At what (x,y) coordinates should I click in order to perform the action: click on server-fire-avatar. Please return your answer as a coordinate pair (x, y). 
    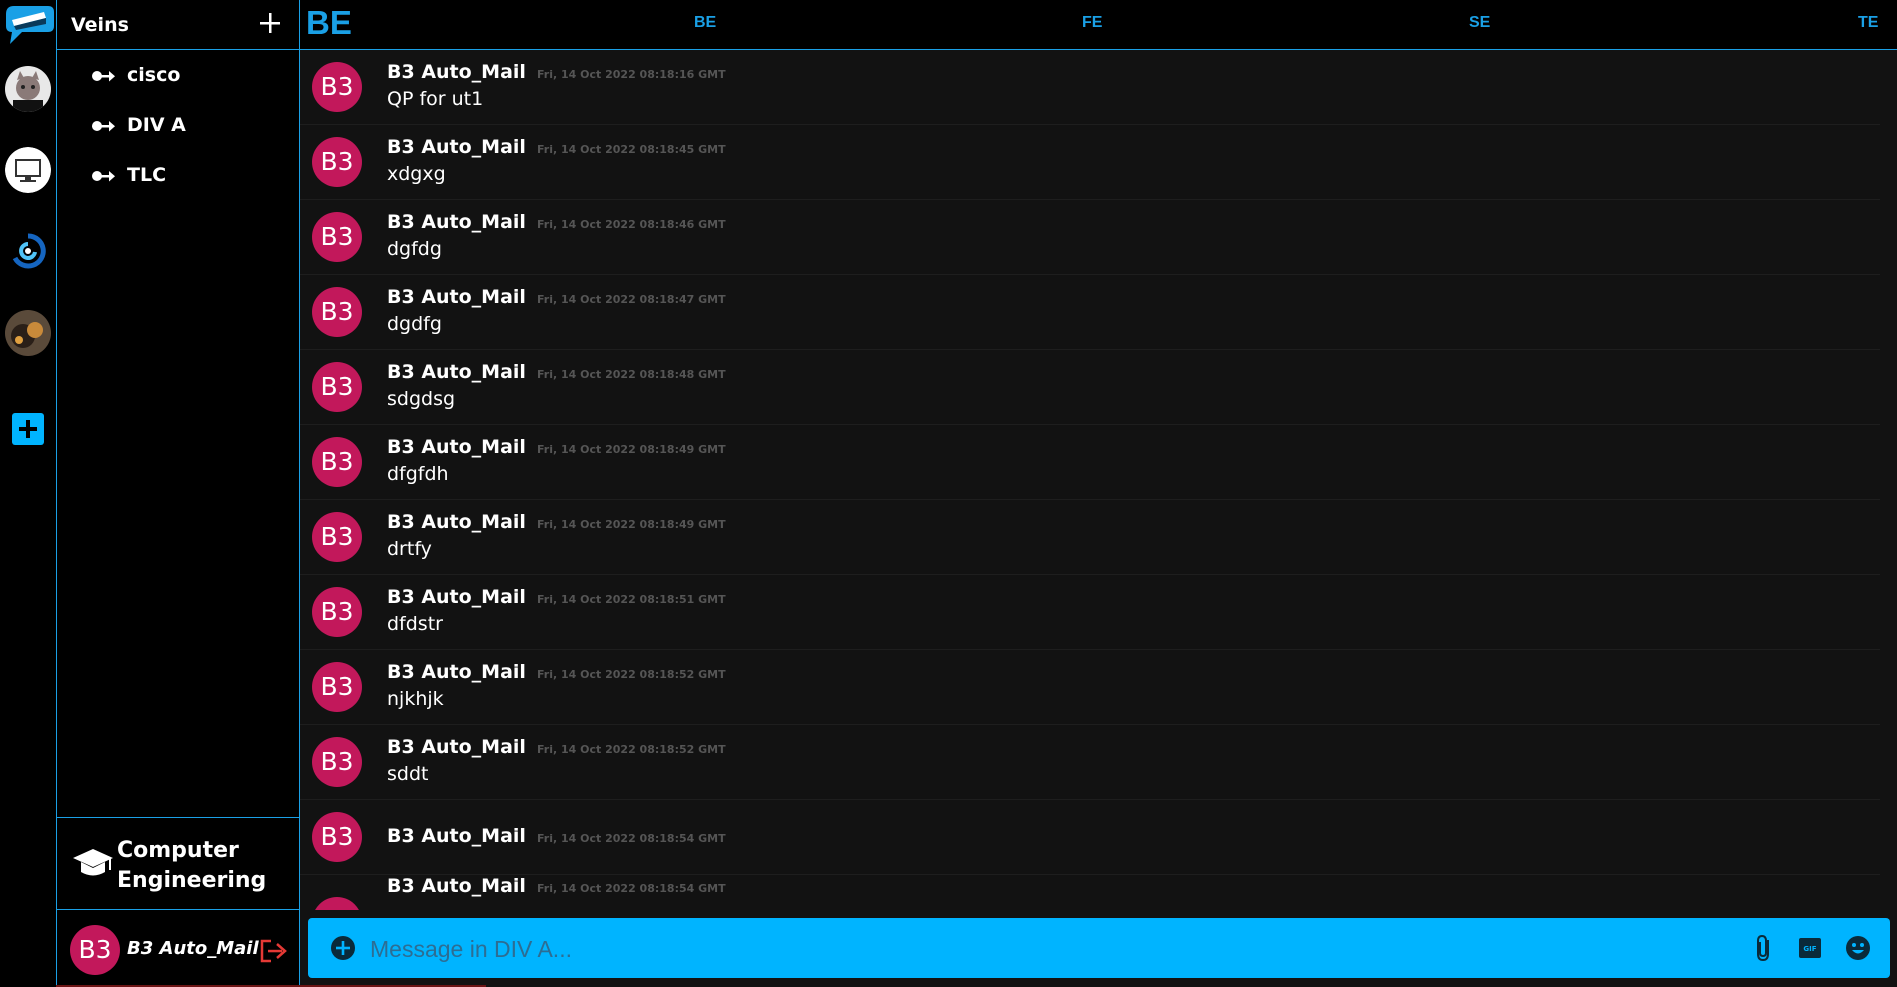
    Looking at the image, I should click on (28, 333).